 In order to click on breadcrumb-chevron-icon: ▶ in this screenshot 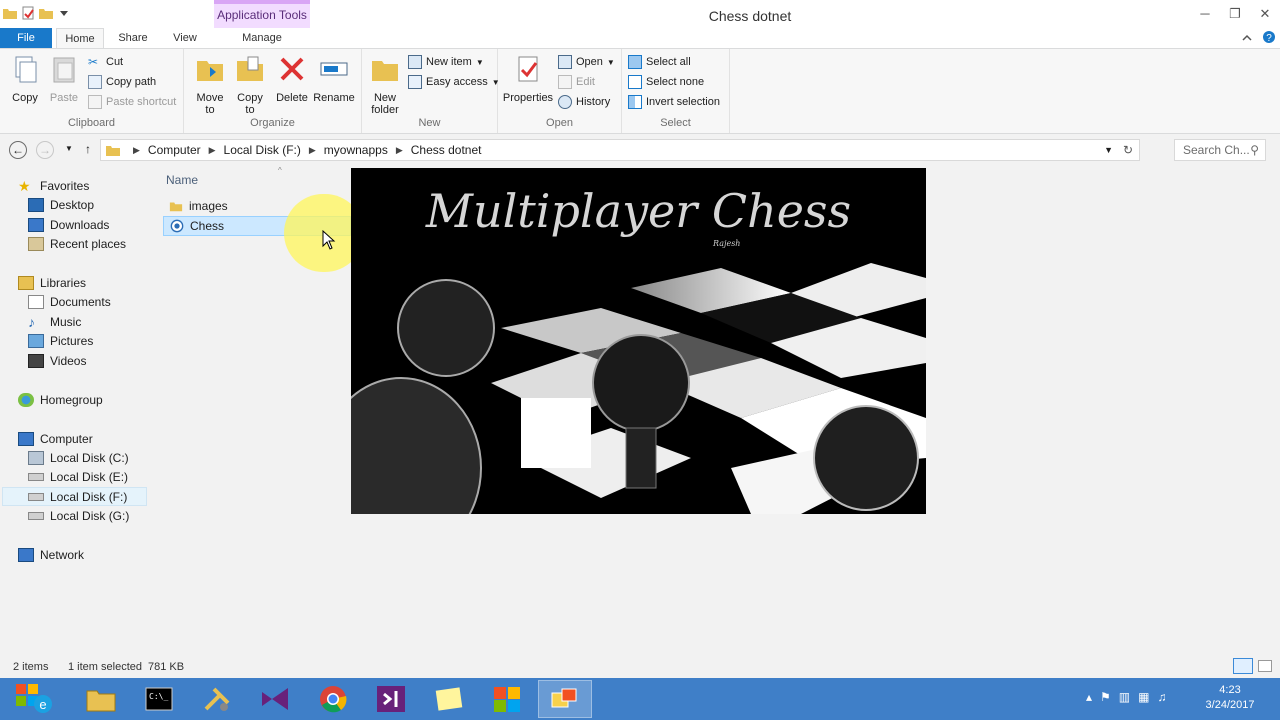, I will do `click(399, 149)`.